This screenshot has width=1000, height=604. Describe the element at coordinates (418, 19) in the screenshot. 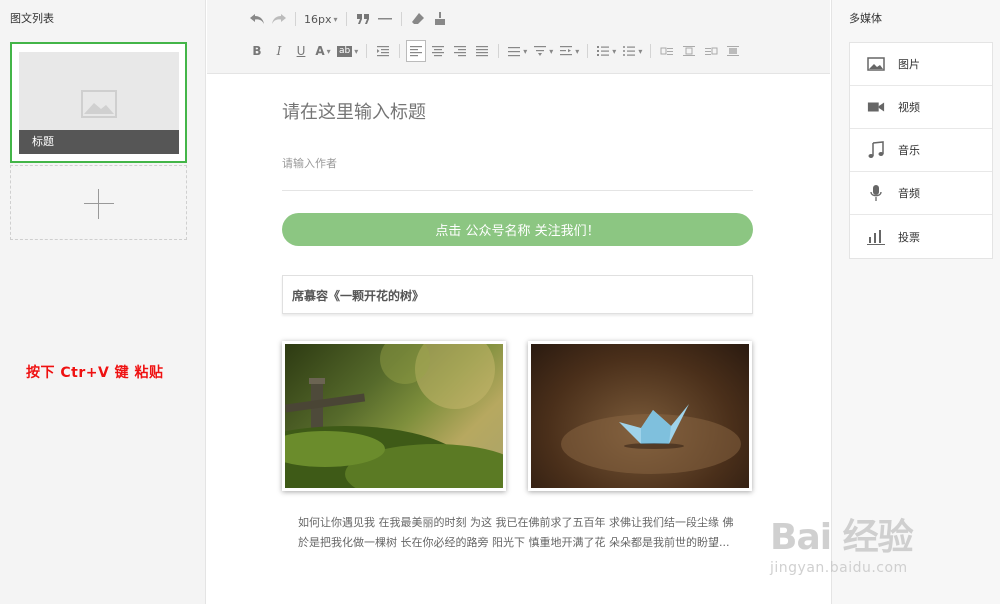

I see `eraser-icon` at that location.